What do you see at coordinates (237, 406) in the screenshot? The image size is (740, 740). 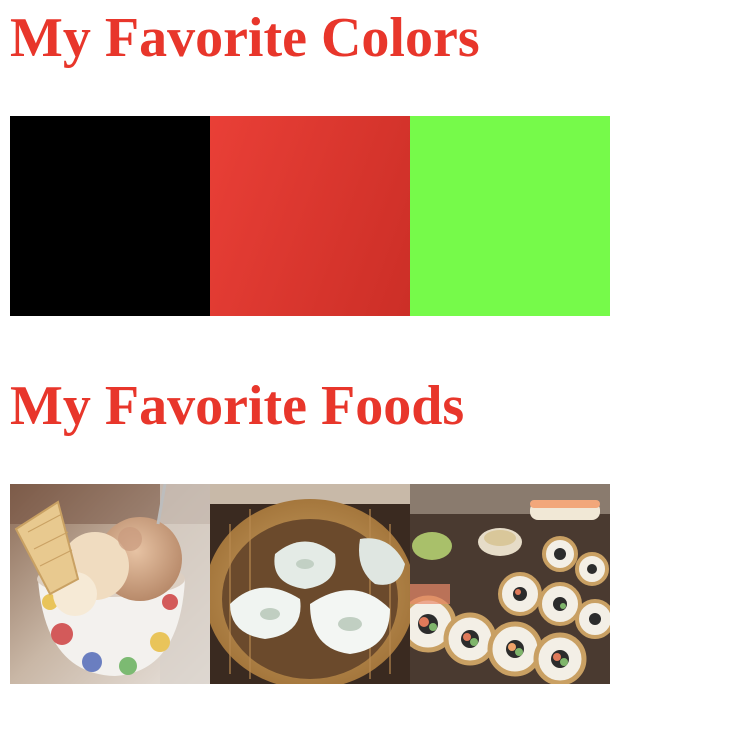 I see `foods-heading: My Favorite Foods` at bounding box center [237, 406].